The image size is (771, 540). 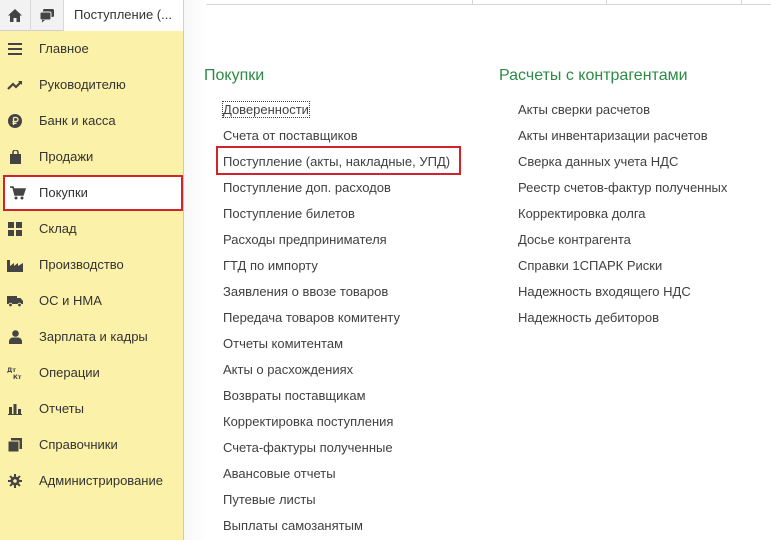 I want to click on sidebar-item-administration: Администрирование, so click(x=92, y=481).